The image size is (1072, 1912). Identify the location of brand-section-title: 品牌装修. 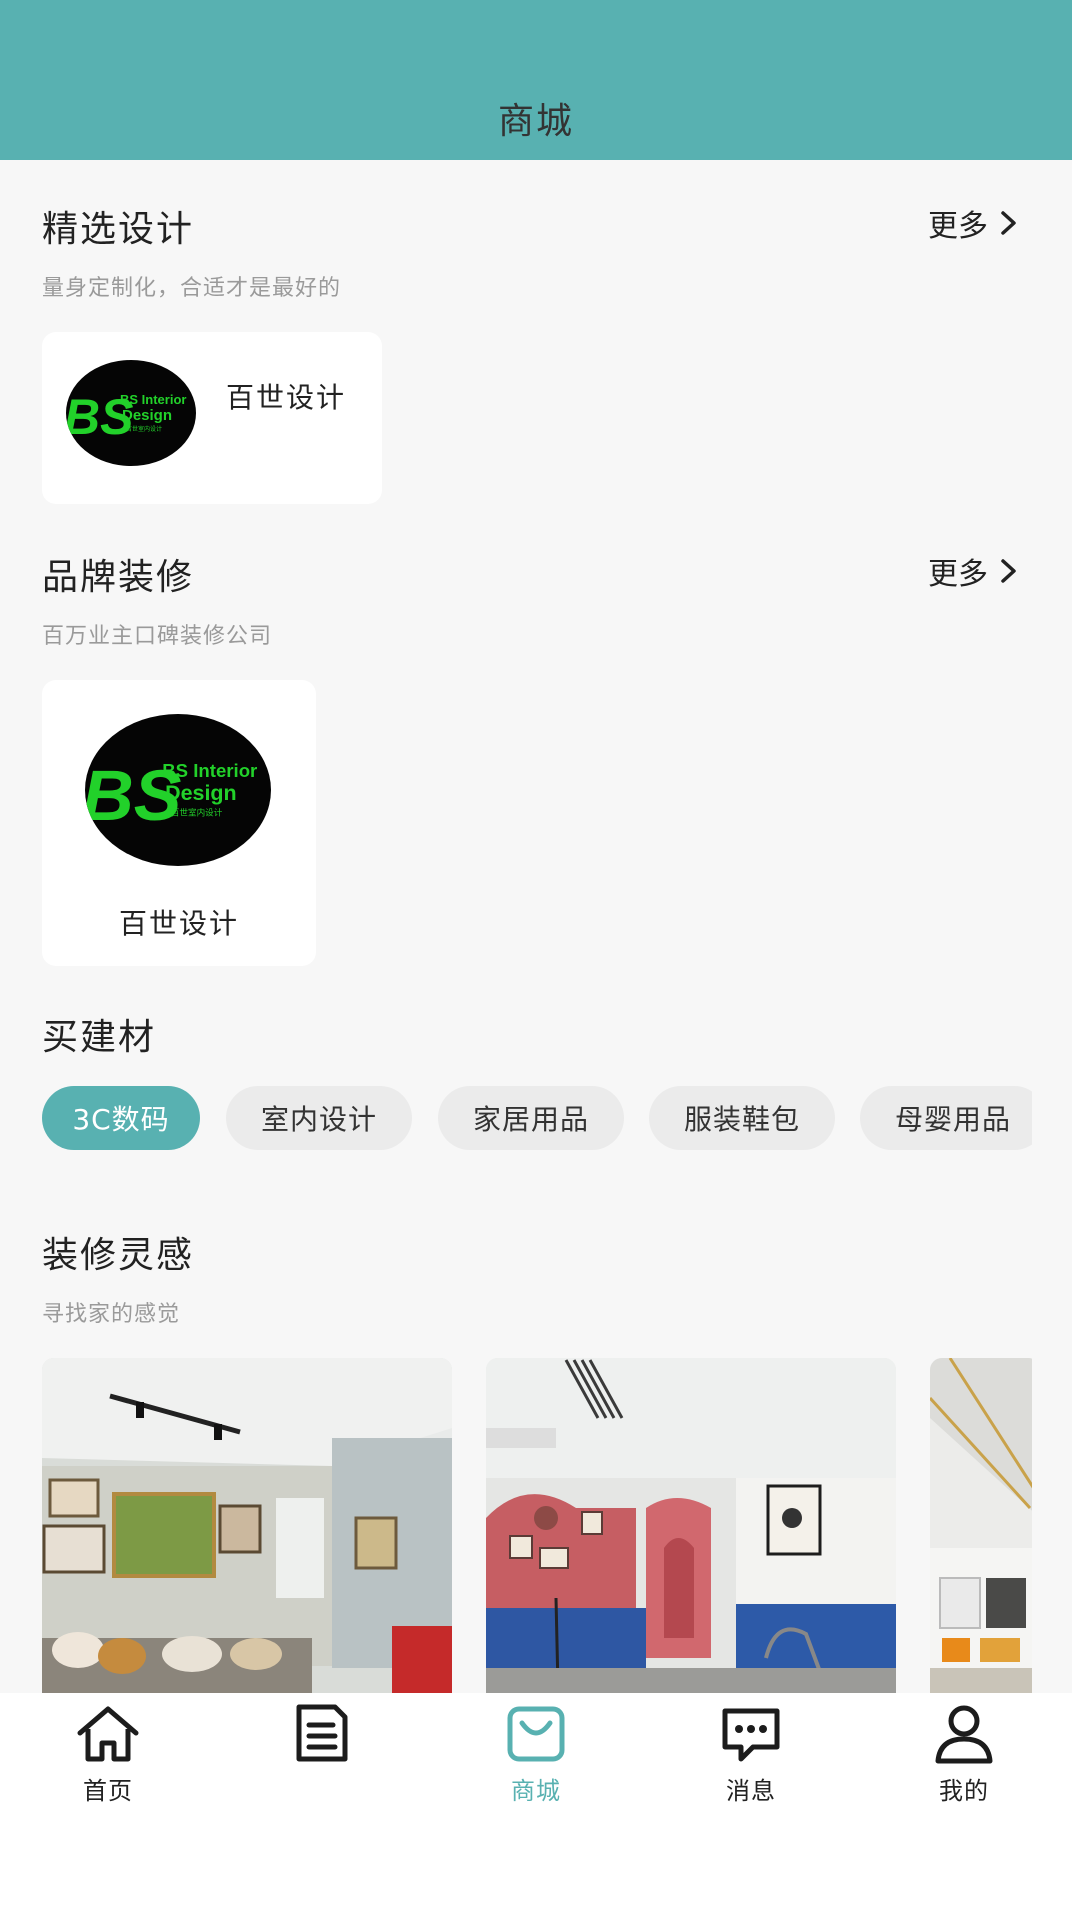
(118, 577).